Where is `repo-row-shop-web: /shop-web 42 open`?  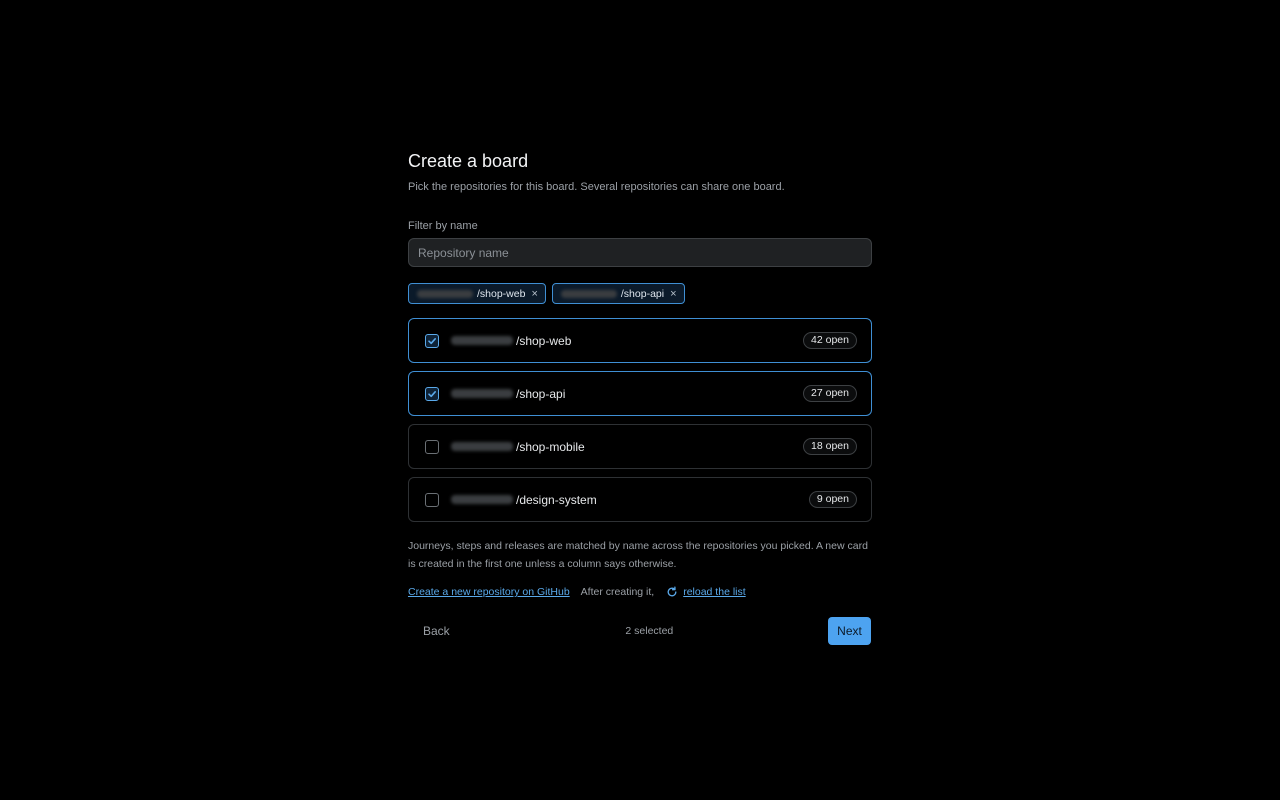
repo-row-shop-web: /shop-web 42 open is located at coordinates (640, 340).